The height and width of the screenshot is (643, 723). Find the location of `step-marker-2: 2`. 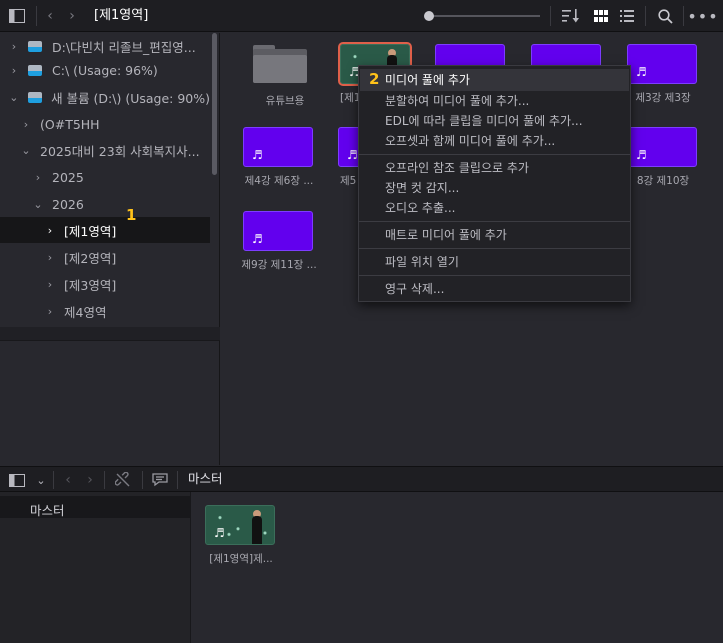

step-marker-2: 2 is located at coordinates (374, 79).